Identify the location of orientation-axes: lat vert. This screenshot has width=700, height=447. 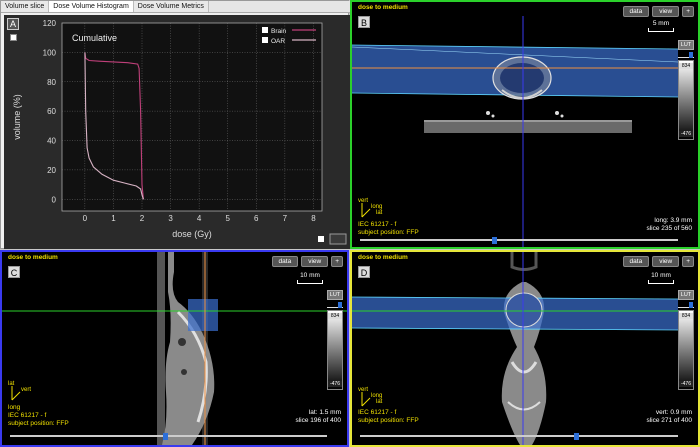
(19, 391).